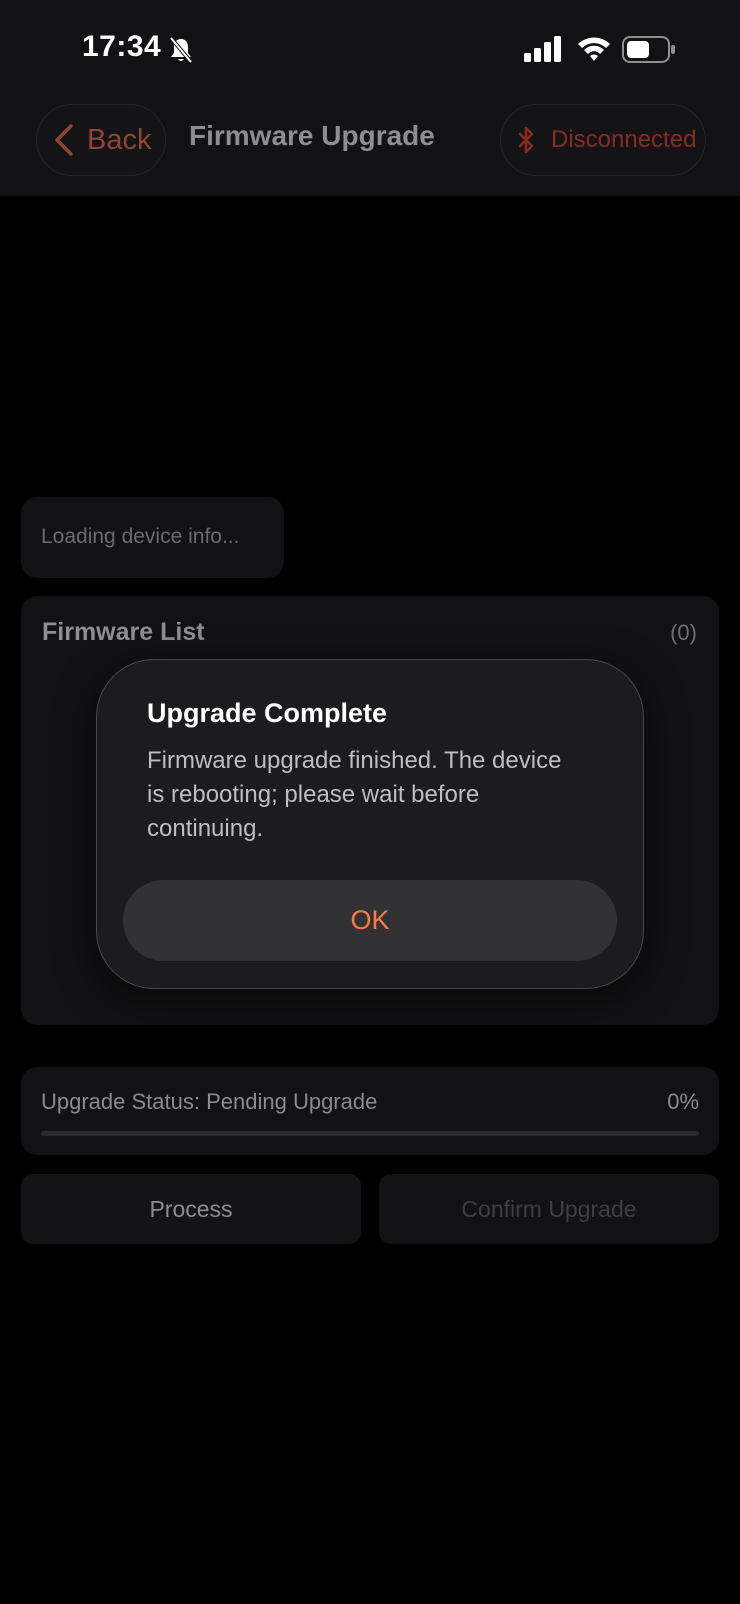  Describe the element at coordinates (267, 713) in the screenshot. I see `dialog-title: Upgrade Complete` at that location.